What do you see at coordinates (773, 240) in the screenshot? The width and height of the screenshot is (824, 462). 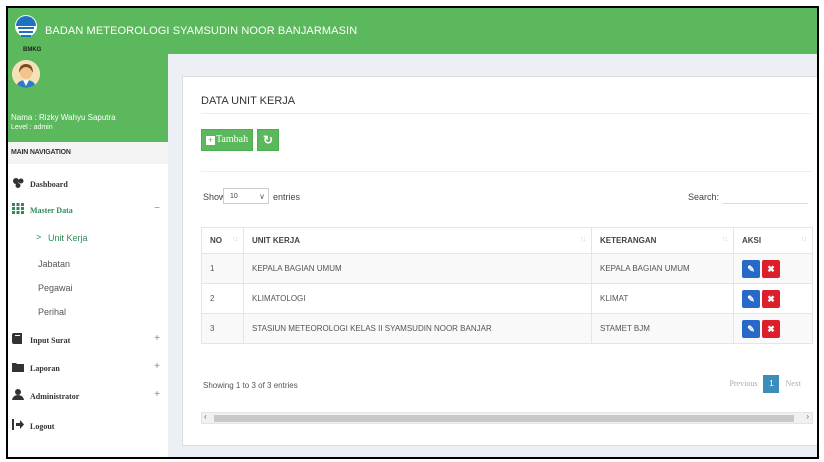 I see `col-aksi: AKSI ↑↓` at bounding box center [773, 240].